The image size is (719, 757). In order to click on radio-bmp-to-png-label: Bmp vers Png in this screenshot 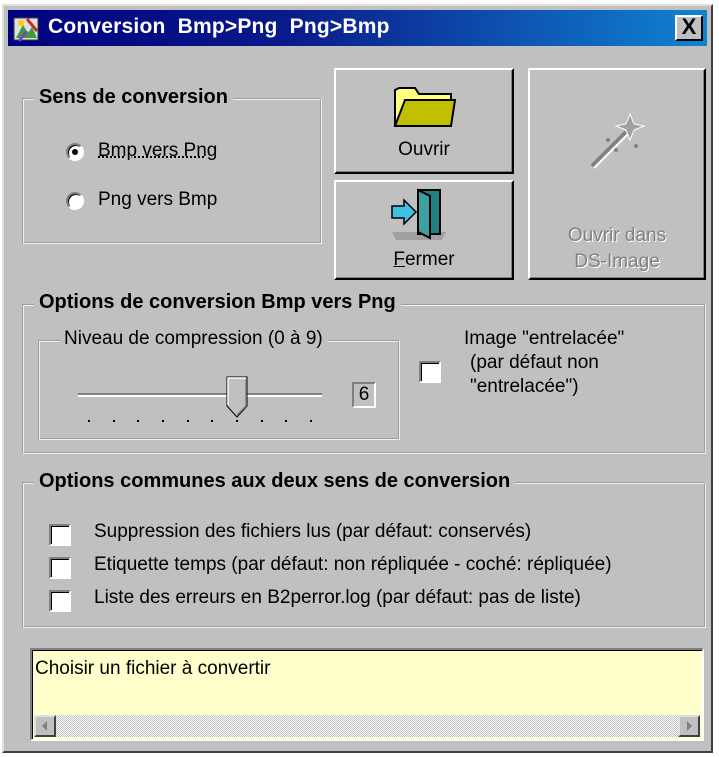, I will do `click(157, 151)`.